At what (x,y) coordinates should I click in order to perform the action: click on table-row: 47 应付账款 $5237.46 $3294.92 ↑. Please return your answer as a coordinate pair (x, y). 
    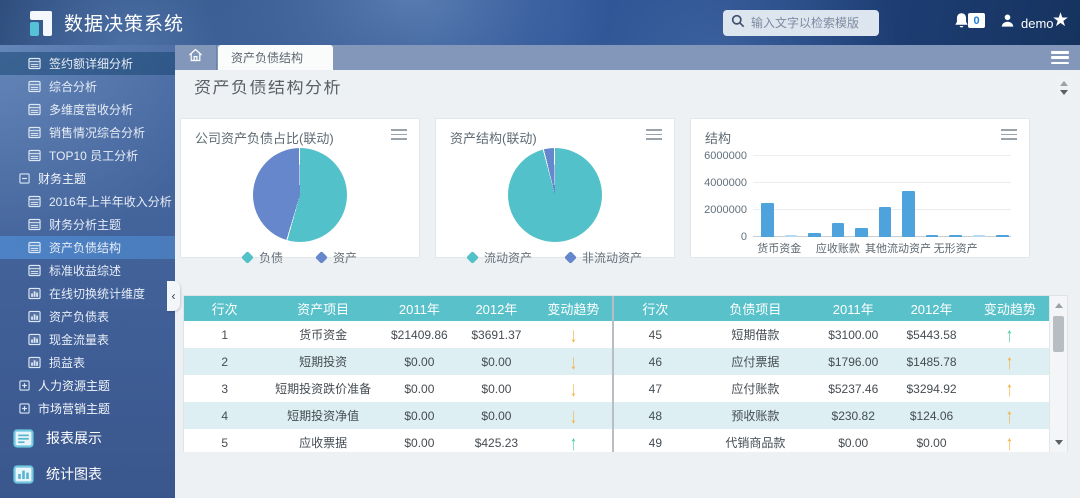
    Looking at the image, I should click on (831, 388).